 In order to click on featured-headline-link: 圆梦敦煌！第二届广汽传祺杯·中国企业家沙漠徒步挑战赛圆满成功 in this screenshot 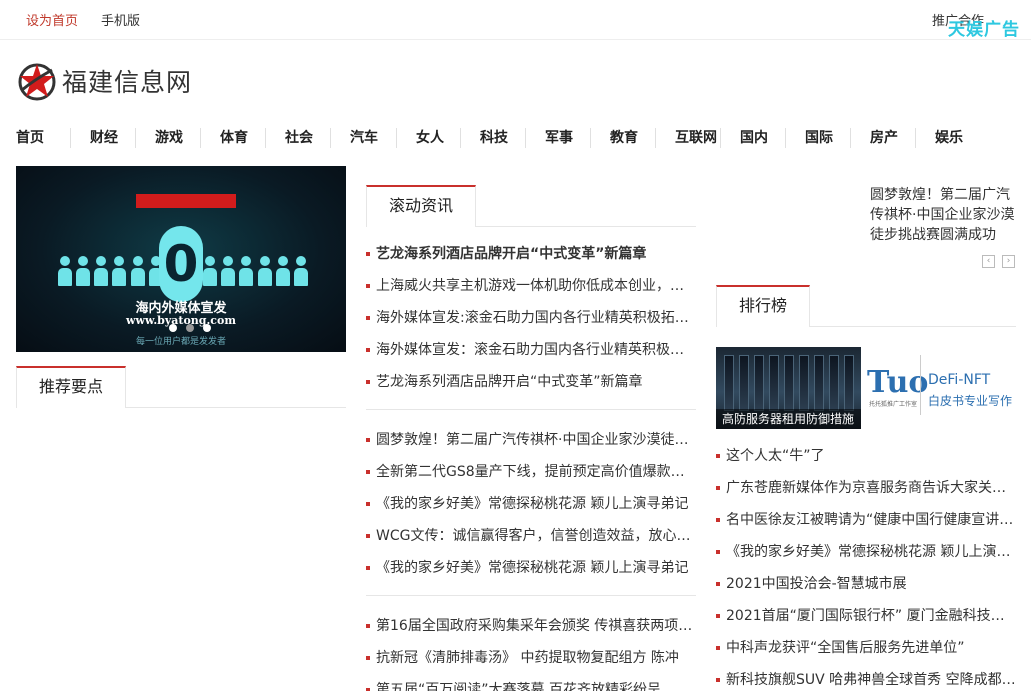, I will do `click(945, 215)`.